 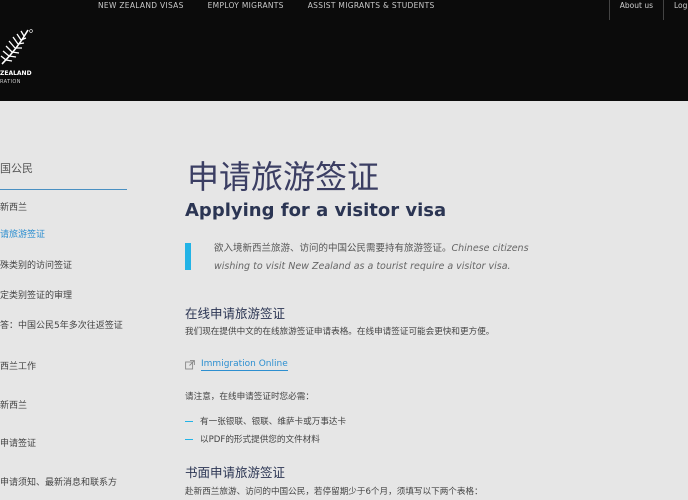 What do you see at coordinates (188, 256) in the screenshot?
I see `intro-accent-bar` at bounding box center [188, 256].